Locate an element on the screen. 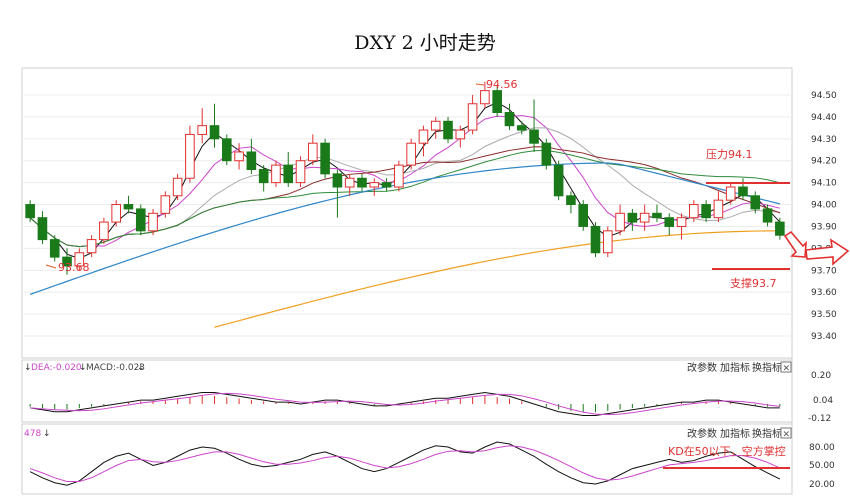 The height and width of the screenshot is (500, 850). macd-tick-2: -0.12 is located at coordinates (819, 419).